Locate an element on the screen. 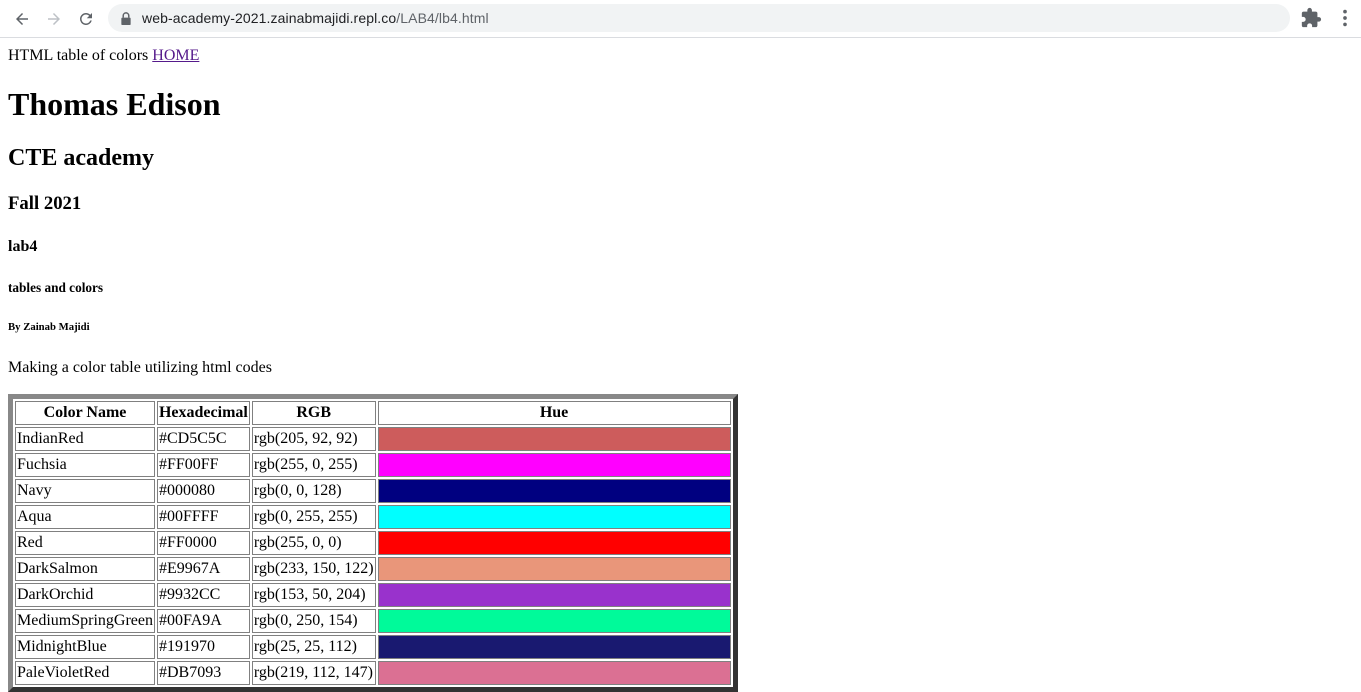  table-row: Fuchsia #FF00FF rgb(255, 0, 255) is located at coordinates (373, 465).